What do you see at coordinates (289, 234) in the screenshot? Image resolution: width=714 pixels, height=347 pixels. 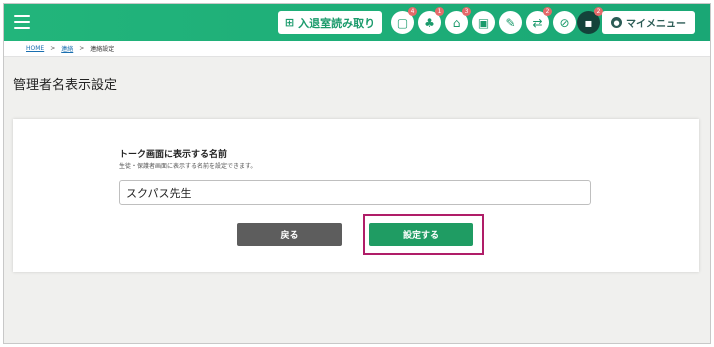 I see `back-button: 戻る` at bounding box center [289, 234].